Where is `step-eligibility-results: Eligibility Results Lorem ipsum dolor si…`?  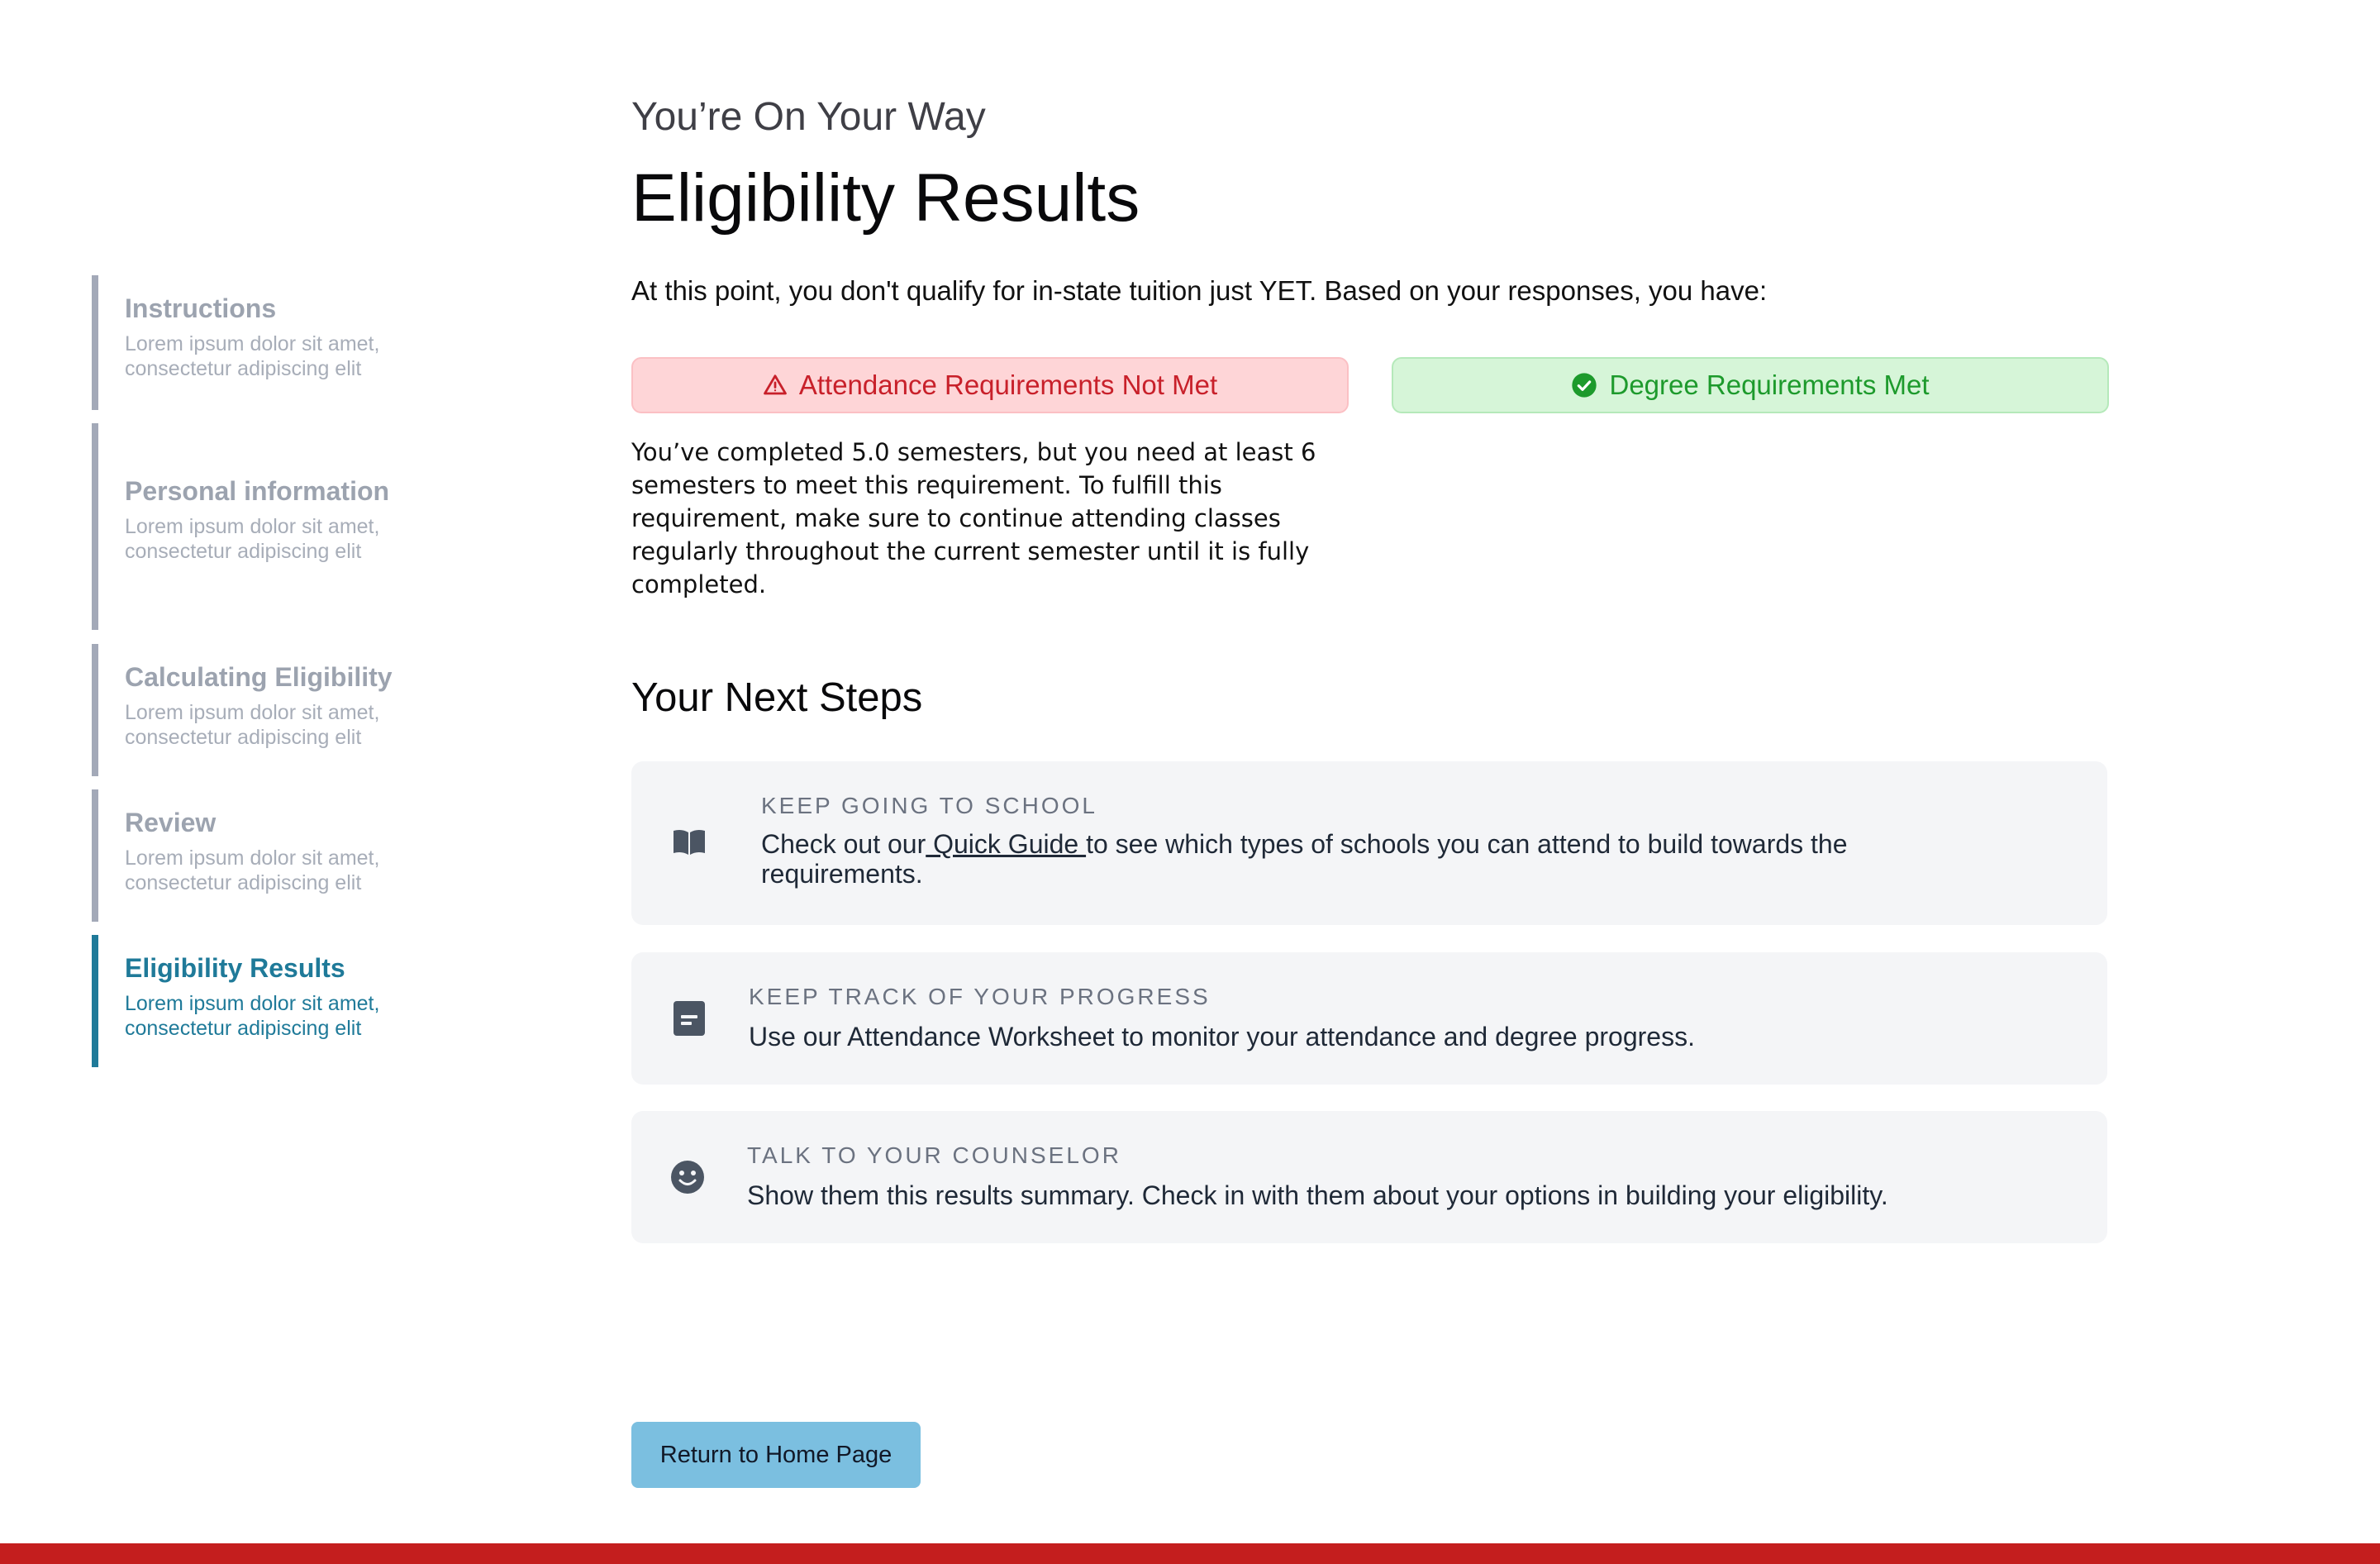 step-eligibility-results: Eligibility Results Lorem ipsum dolor si… is located at coordinates (282, 1001).